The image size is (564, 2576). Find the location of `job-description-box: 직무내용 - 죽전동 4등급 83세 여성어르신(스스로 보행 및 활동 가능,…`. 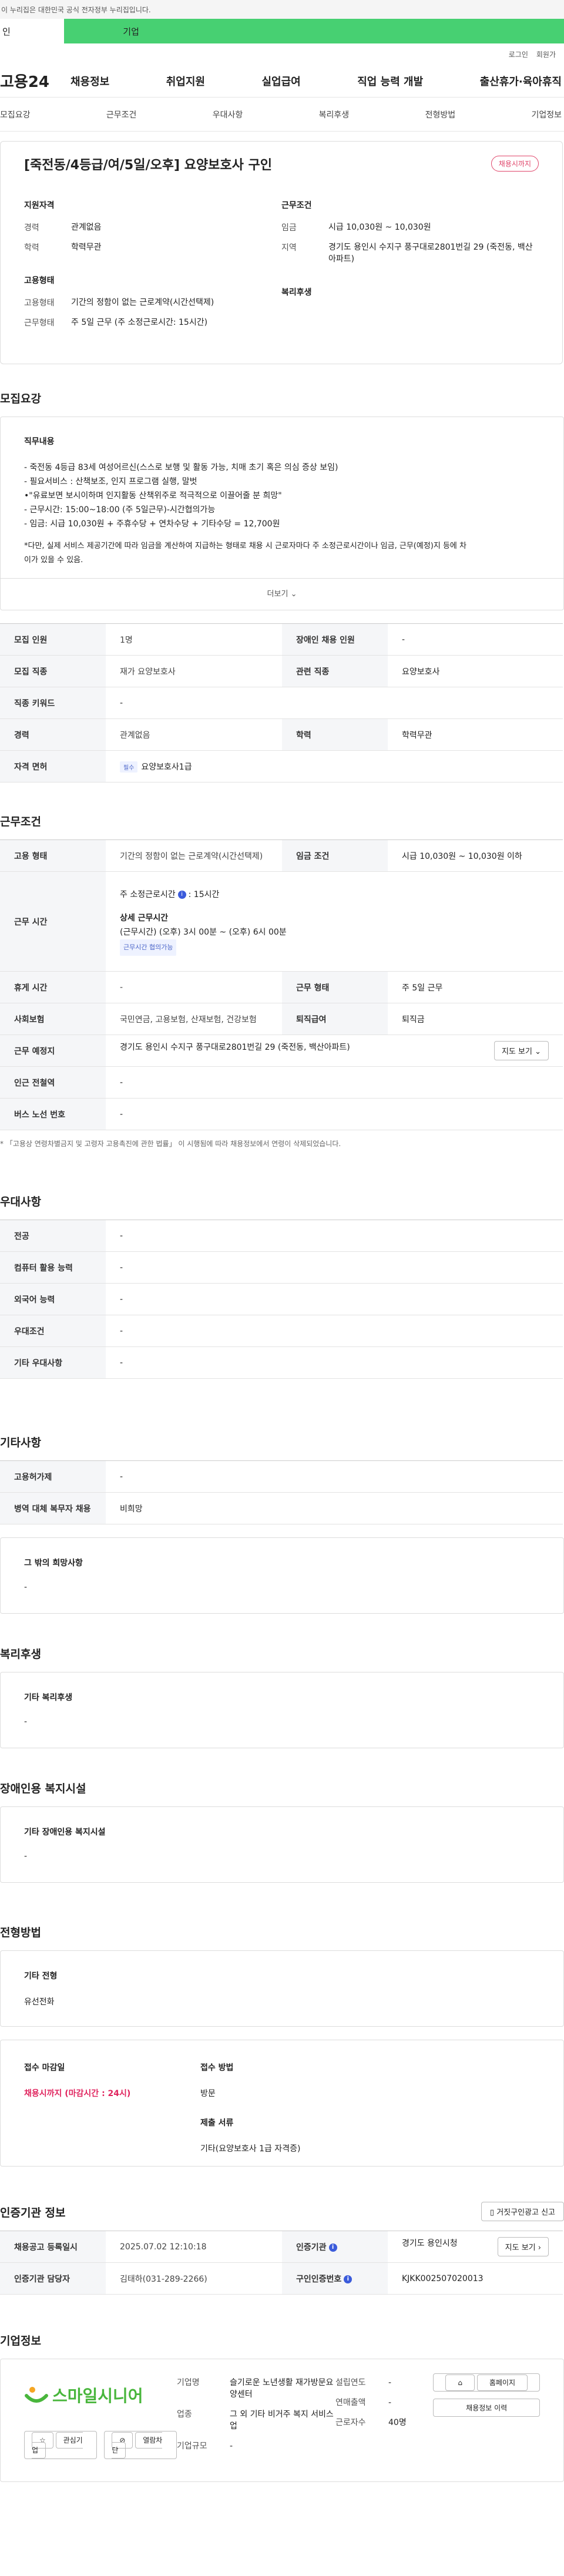

job-description-box: 직무내용 - 죽전동 4등급 83세 여성어르신(스스로 보행 및 활동 가능,… is located at coordinates (282, 513).